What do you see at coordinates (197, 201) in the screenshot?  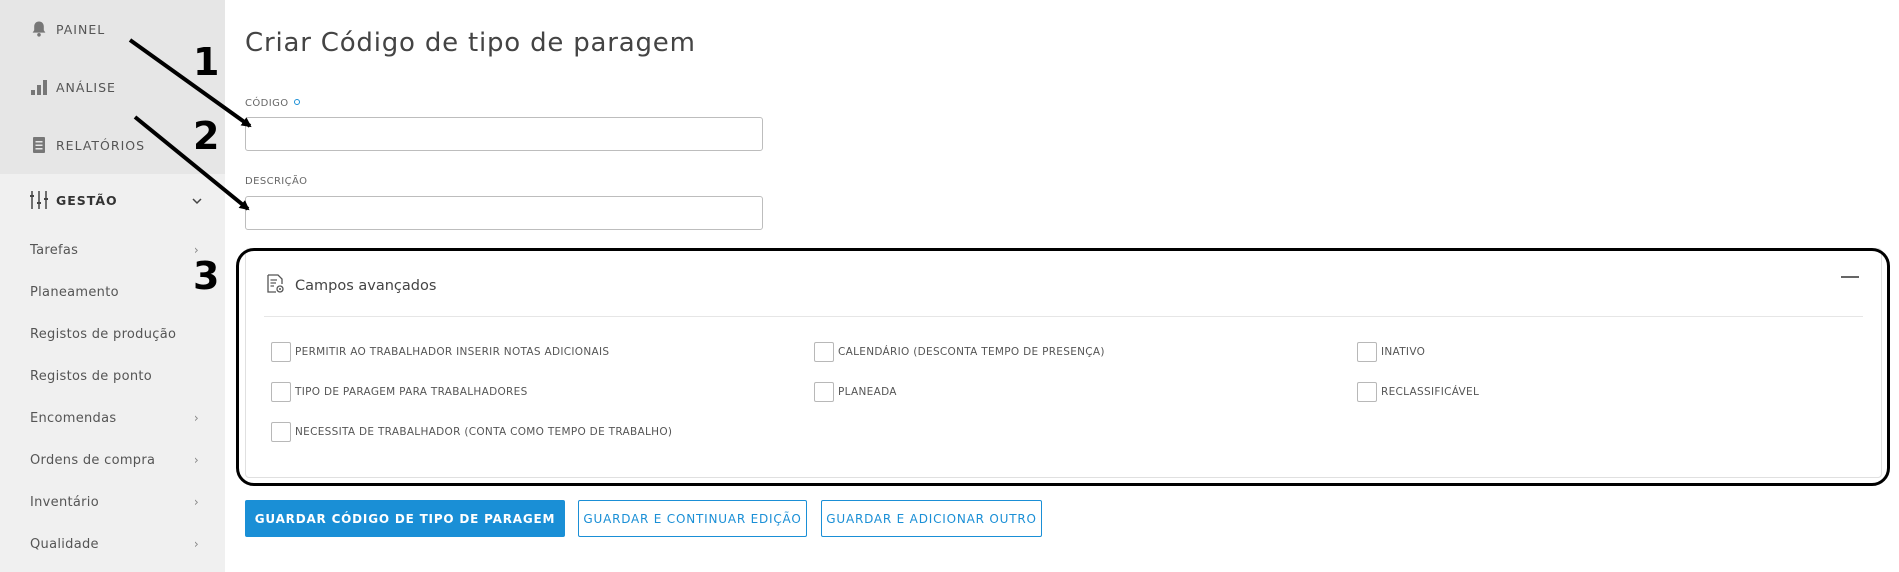 I see `chevron-down-icon` at bounding box center [197, 201].